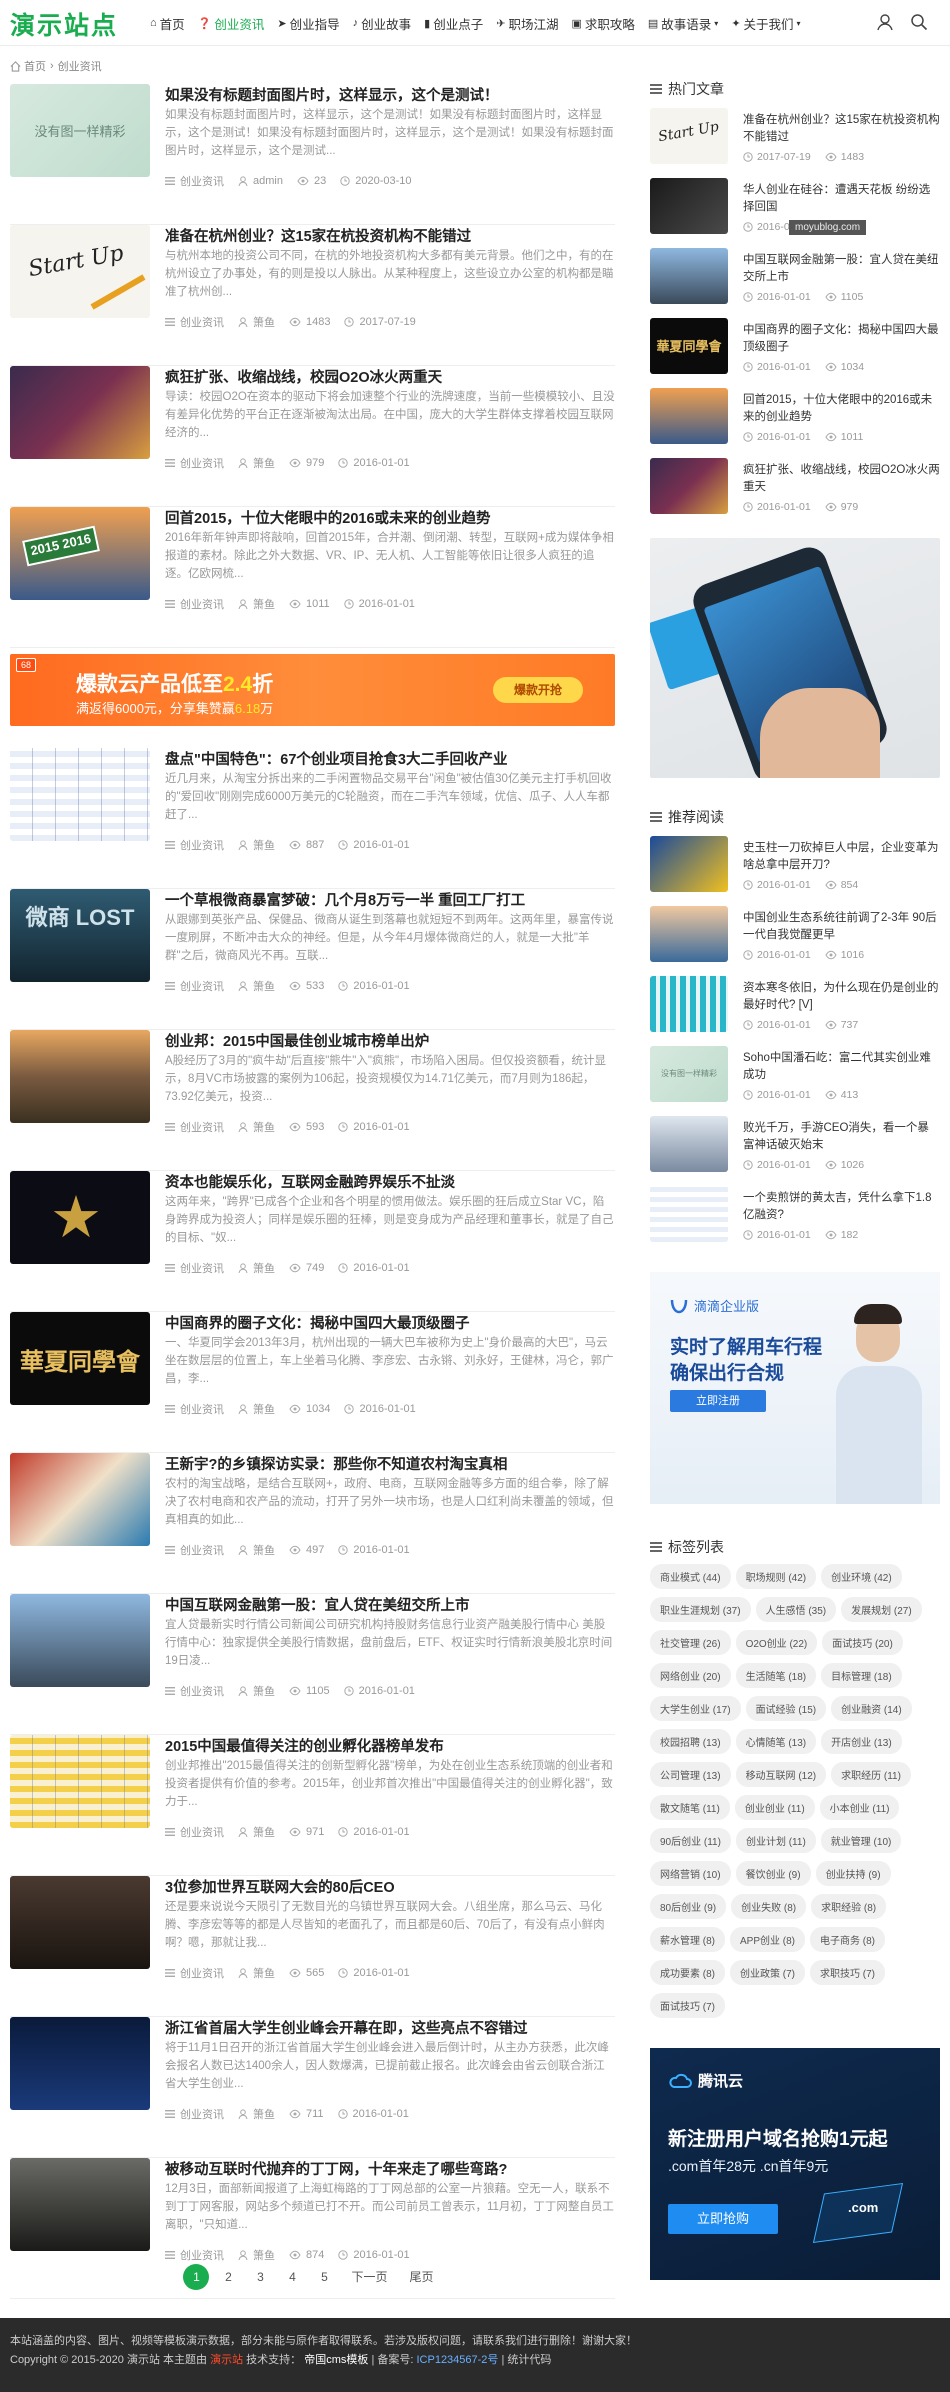 This screenshot has height=2392, width=950. Describe the element at coordinates (312, 698) in the screenshot. I see `cloud-promo-banner: 68 爆款云产品低至2.4折 满返得6000元，分享集赞赢6.18万 爆款开抢` at that location.